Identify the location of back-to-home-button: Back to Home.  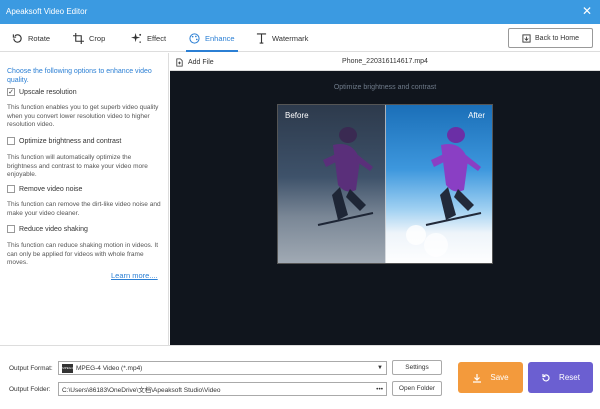
(550, 38).